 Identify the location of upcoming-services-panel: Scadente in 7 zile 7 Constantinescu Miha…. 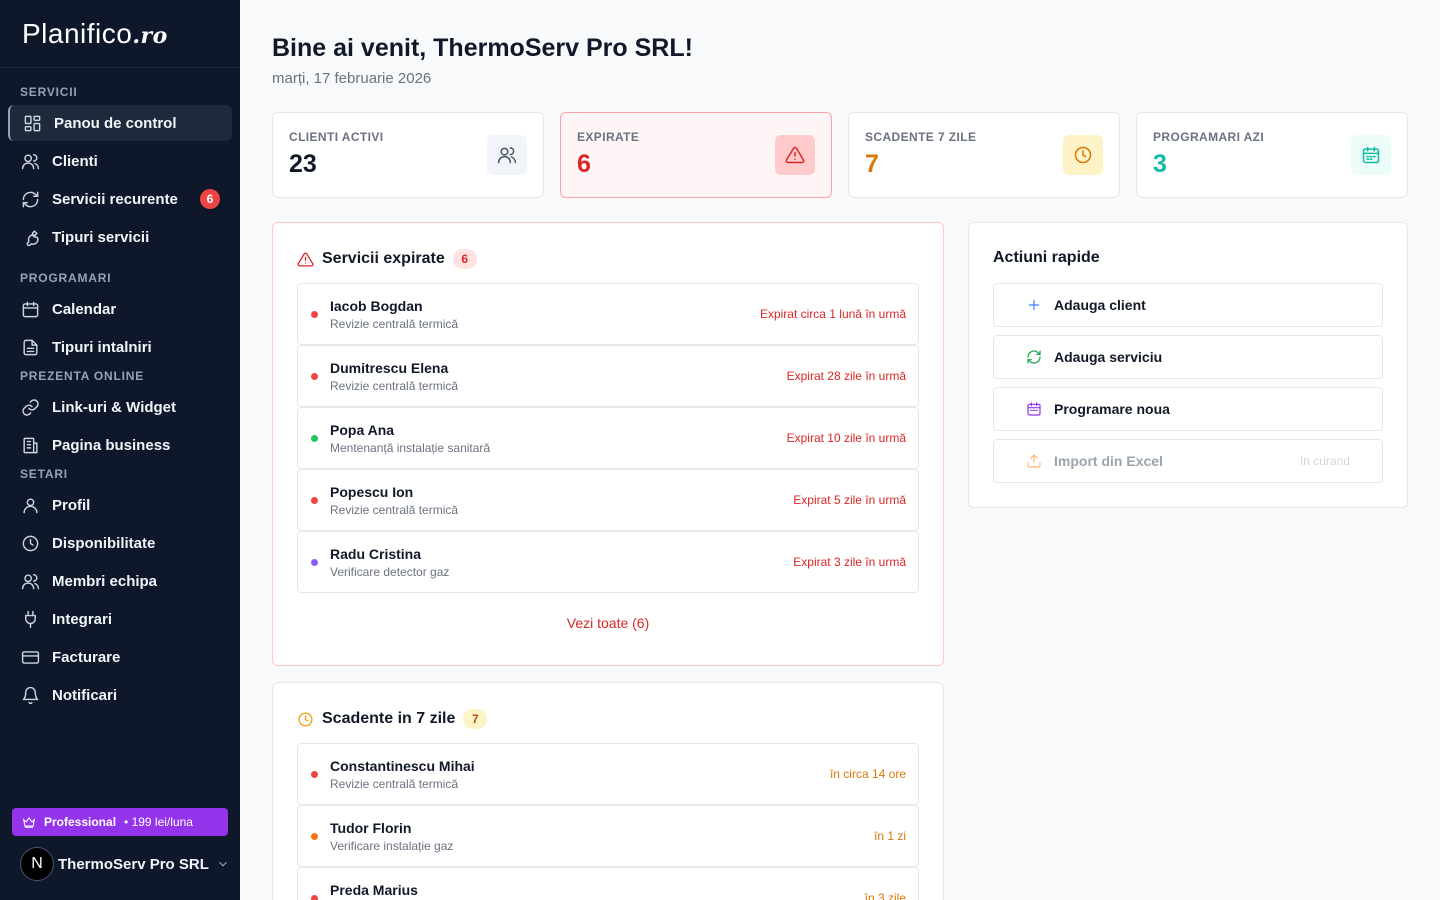
(608, 791).